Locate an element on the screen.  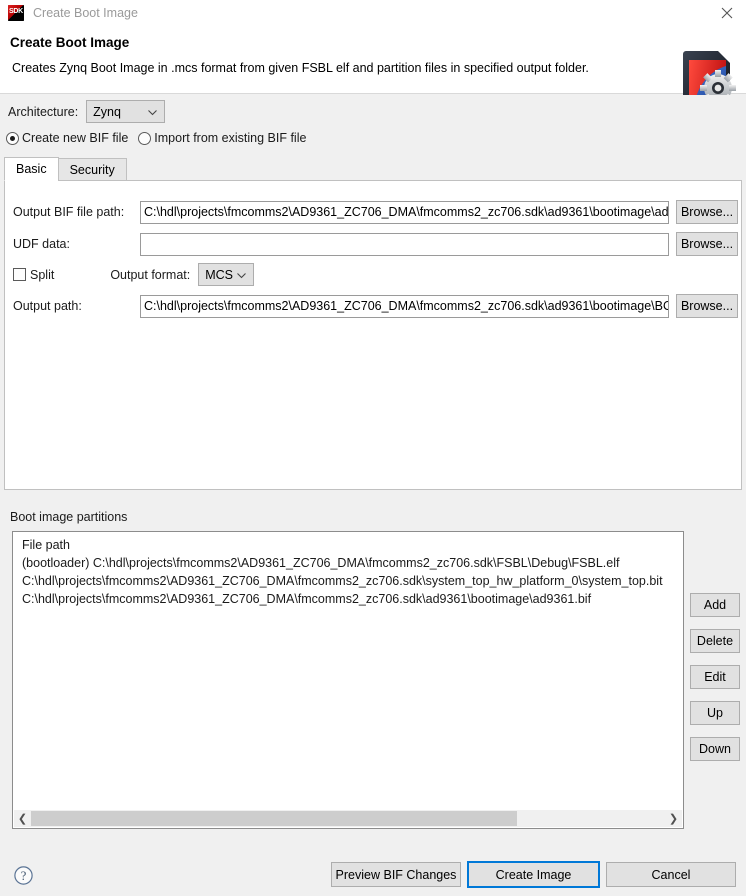
radio-import-existing-bif-indicator is located at coordinates (145, 138).